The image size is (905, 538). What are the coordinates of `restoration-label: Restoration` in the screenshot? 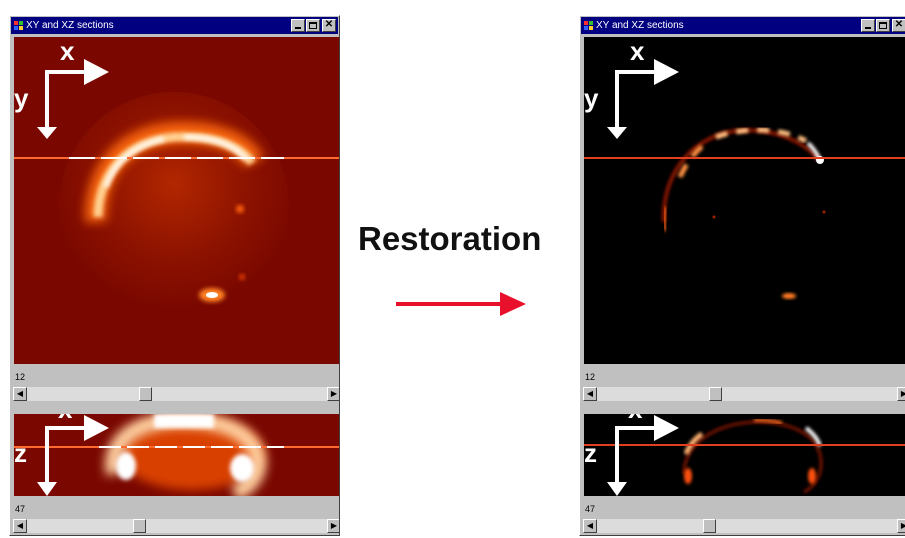 It's located at (450, 238).